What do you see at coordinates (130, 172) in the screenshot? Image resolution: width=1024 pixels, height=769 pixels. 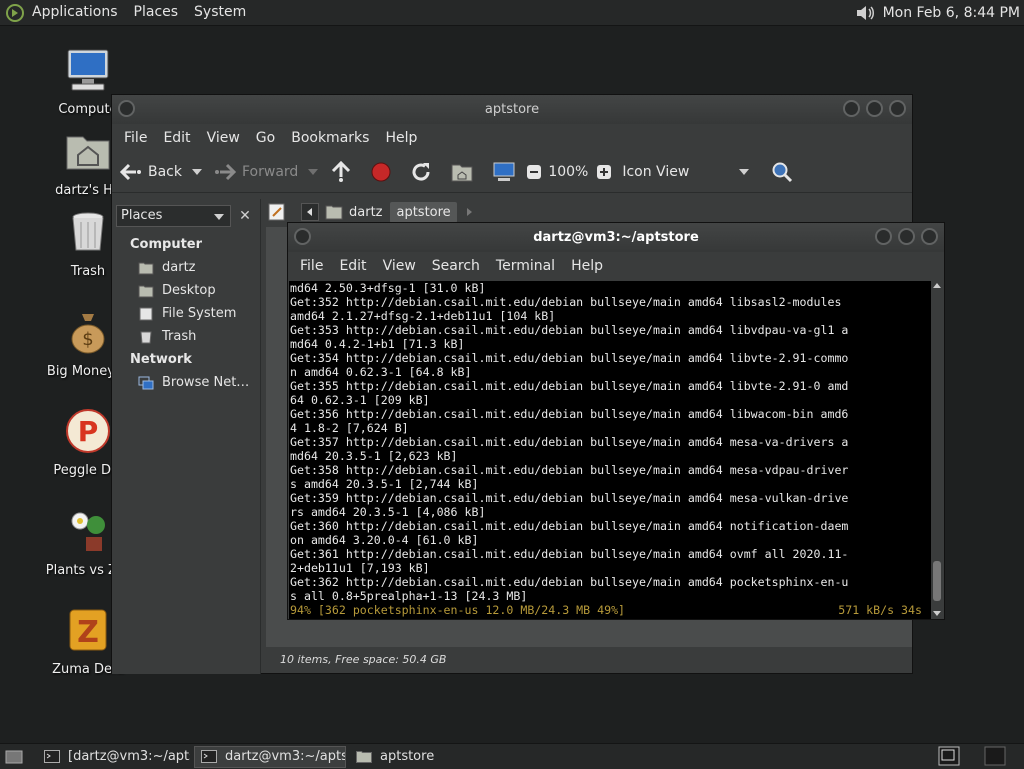 I see `back-arrow-icon` at bounding box center [130, 172].